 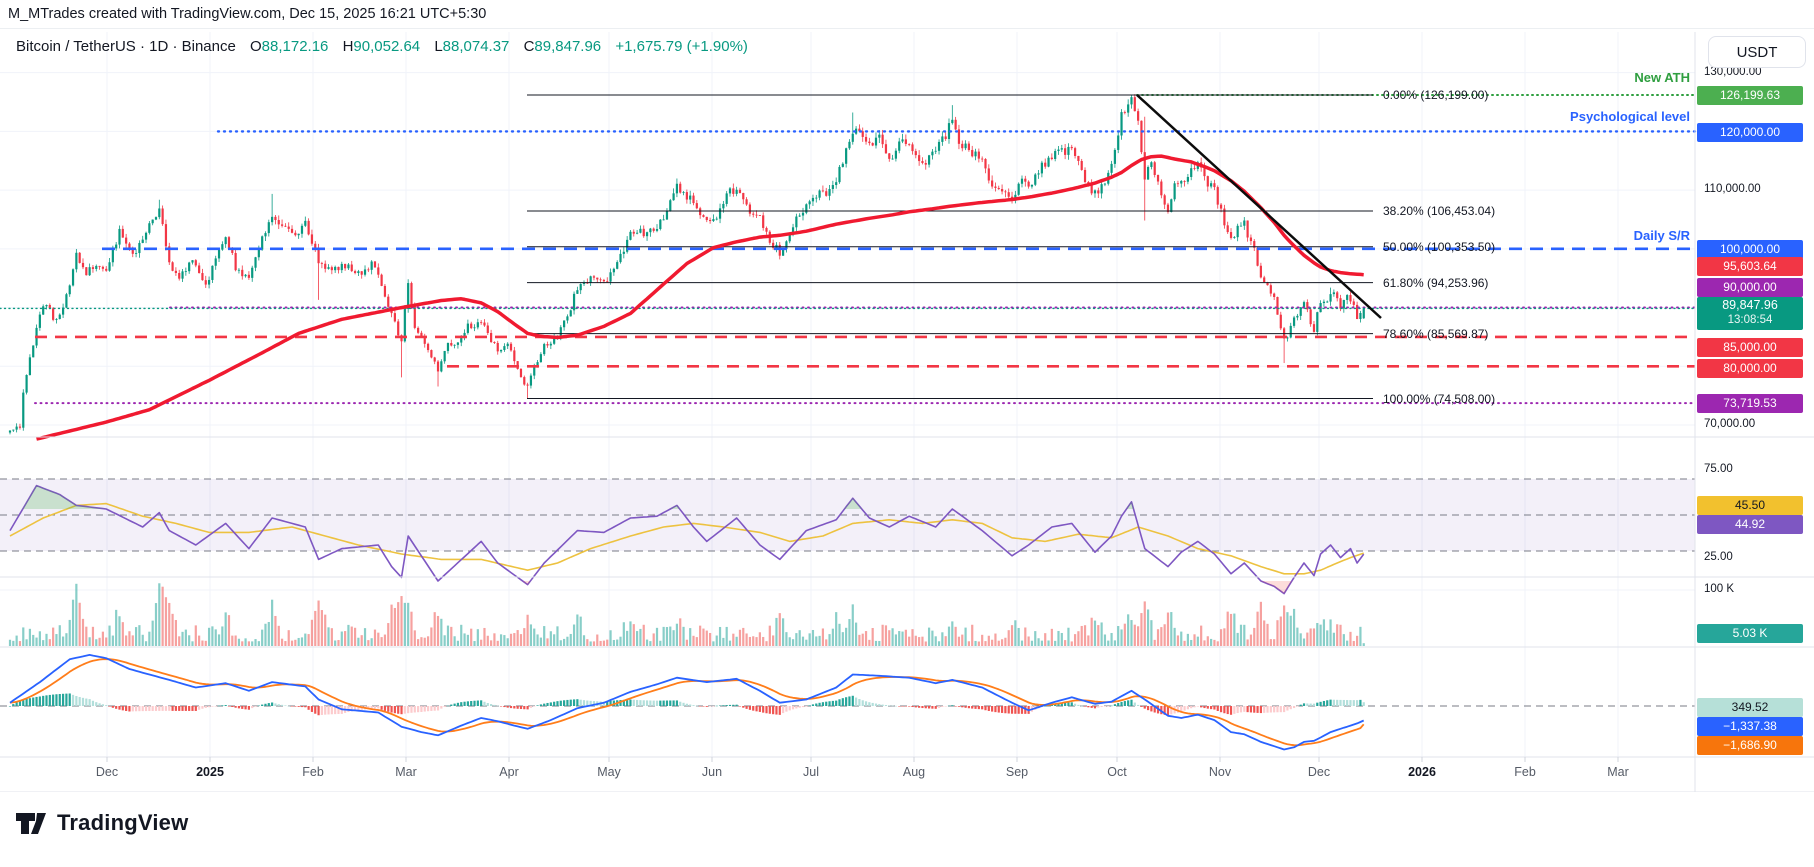 I want to click on time-axis, so click(x=847, y=774).